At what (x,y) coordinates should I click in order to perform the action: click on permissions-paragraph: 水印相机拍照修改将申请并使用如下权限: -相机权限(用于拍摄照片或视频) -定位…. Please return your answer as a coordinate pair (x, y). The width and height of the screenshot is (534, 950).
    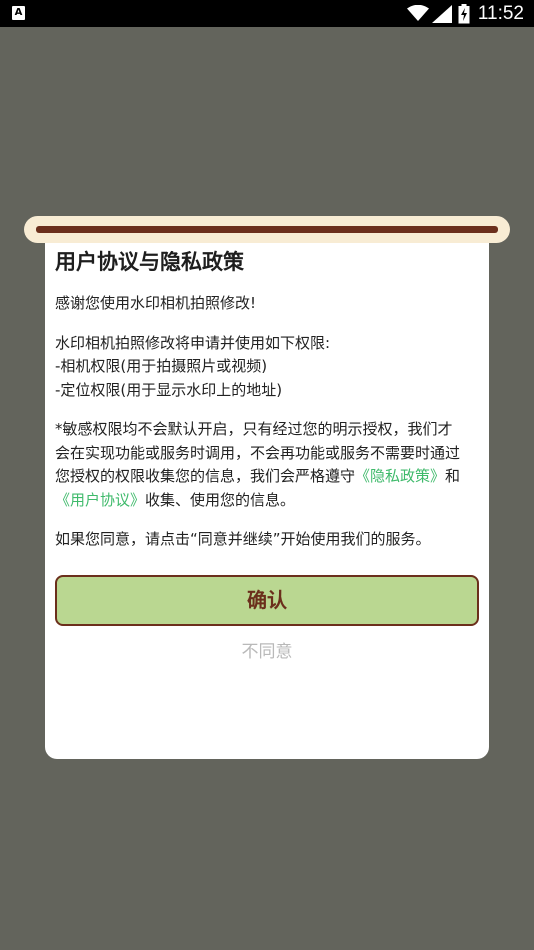
    Looking at the image, I should click on (268, 367).